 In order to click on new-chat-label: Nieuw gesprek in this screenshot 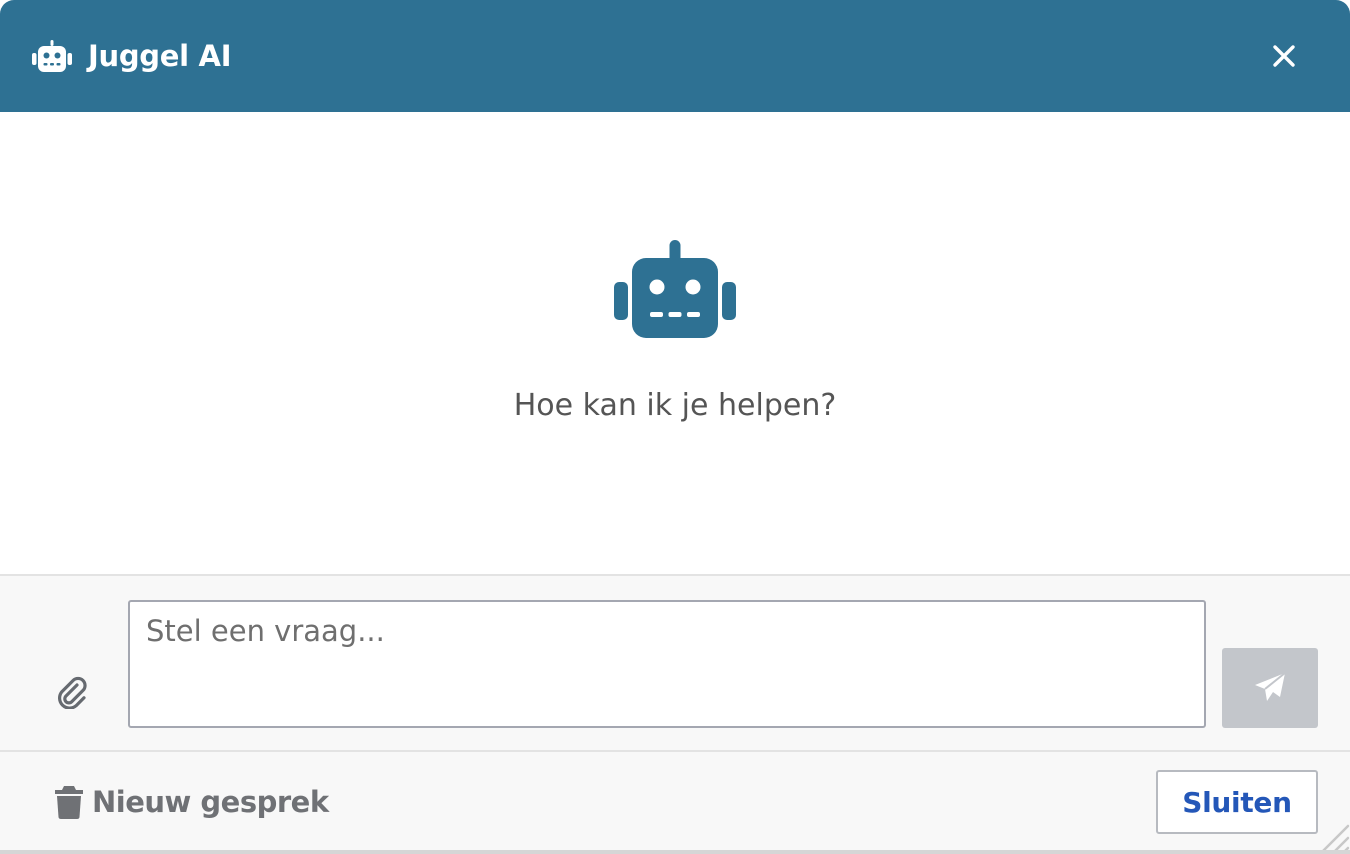, I will do `click(210, 802)`.